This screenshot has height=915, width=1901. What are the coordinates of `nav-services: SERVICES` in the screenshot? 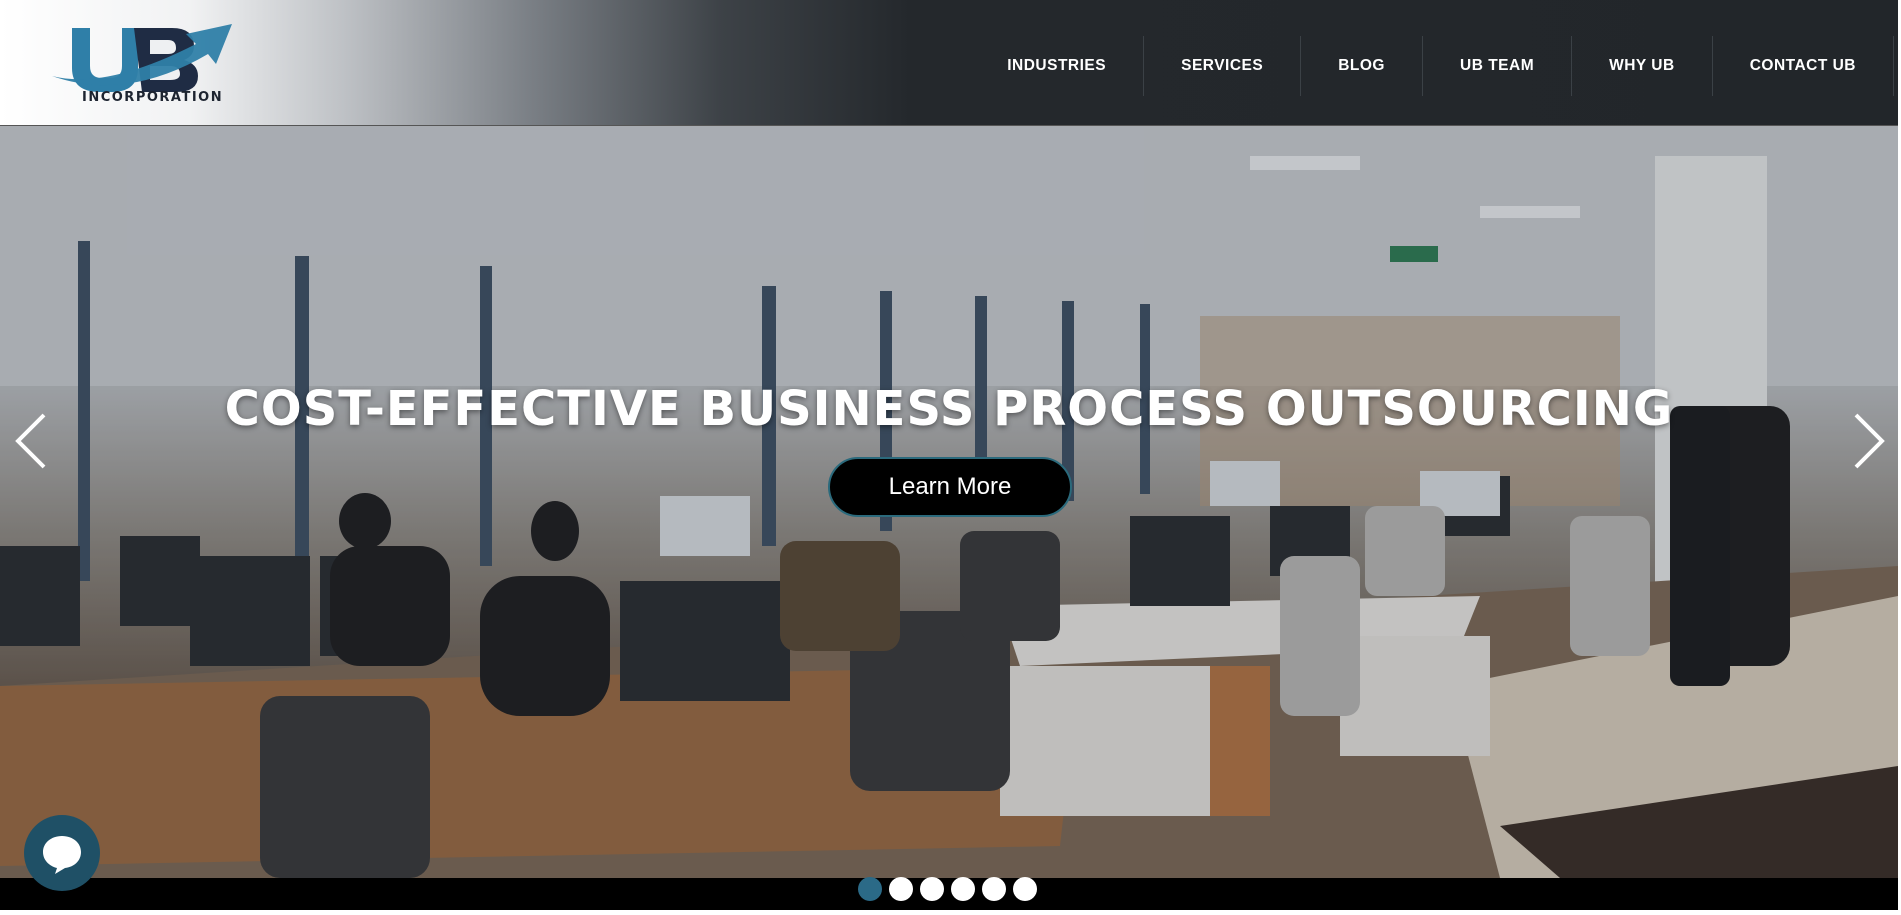 It's located at (1221, 66).